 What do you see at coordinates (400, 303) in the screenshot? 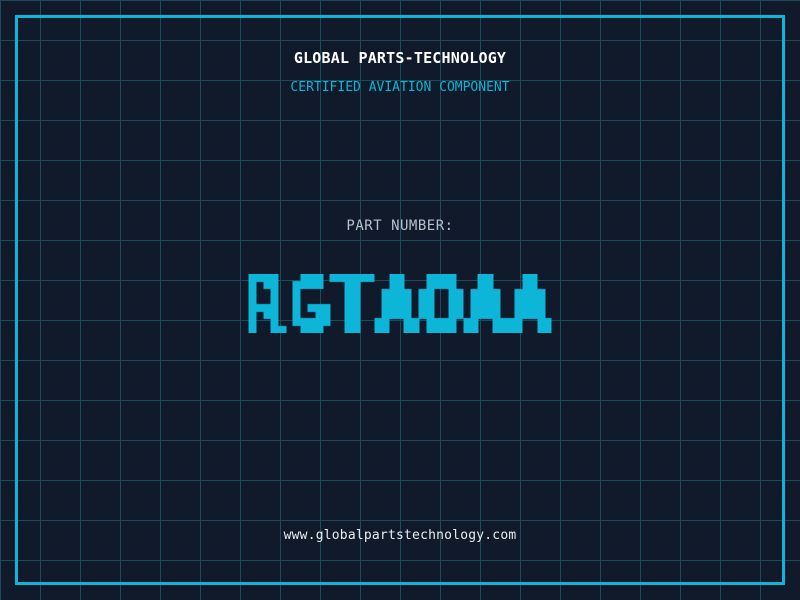
I see `part-number-pixel-text` at bounding box center [400, 303].